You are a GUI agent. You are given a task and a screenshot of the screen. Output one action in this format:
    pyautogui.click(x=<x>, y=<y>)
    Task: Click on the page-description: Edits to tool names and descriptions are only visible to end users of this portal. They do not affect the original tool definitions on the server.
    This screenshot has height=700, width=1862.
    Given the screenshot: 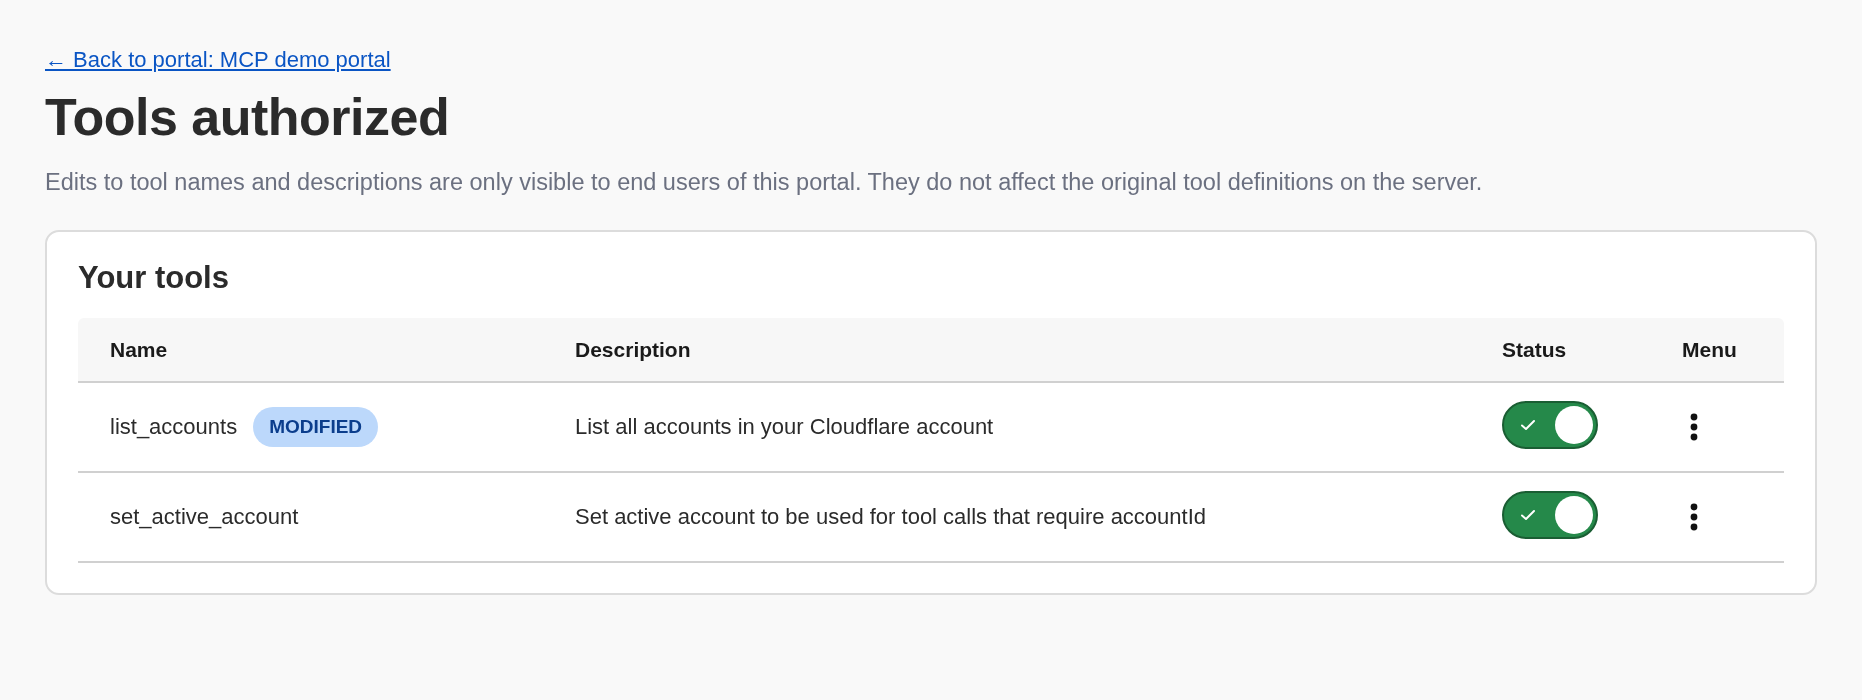 What is the action you would take?
    pyautogui.click(x=764, y=182)
    